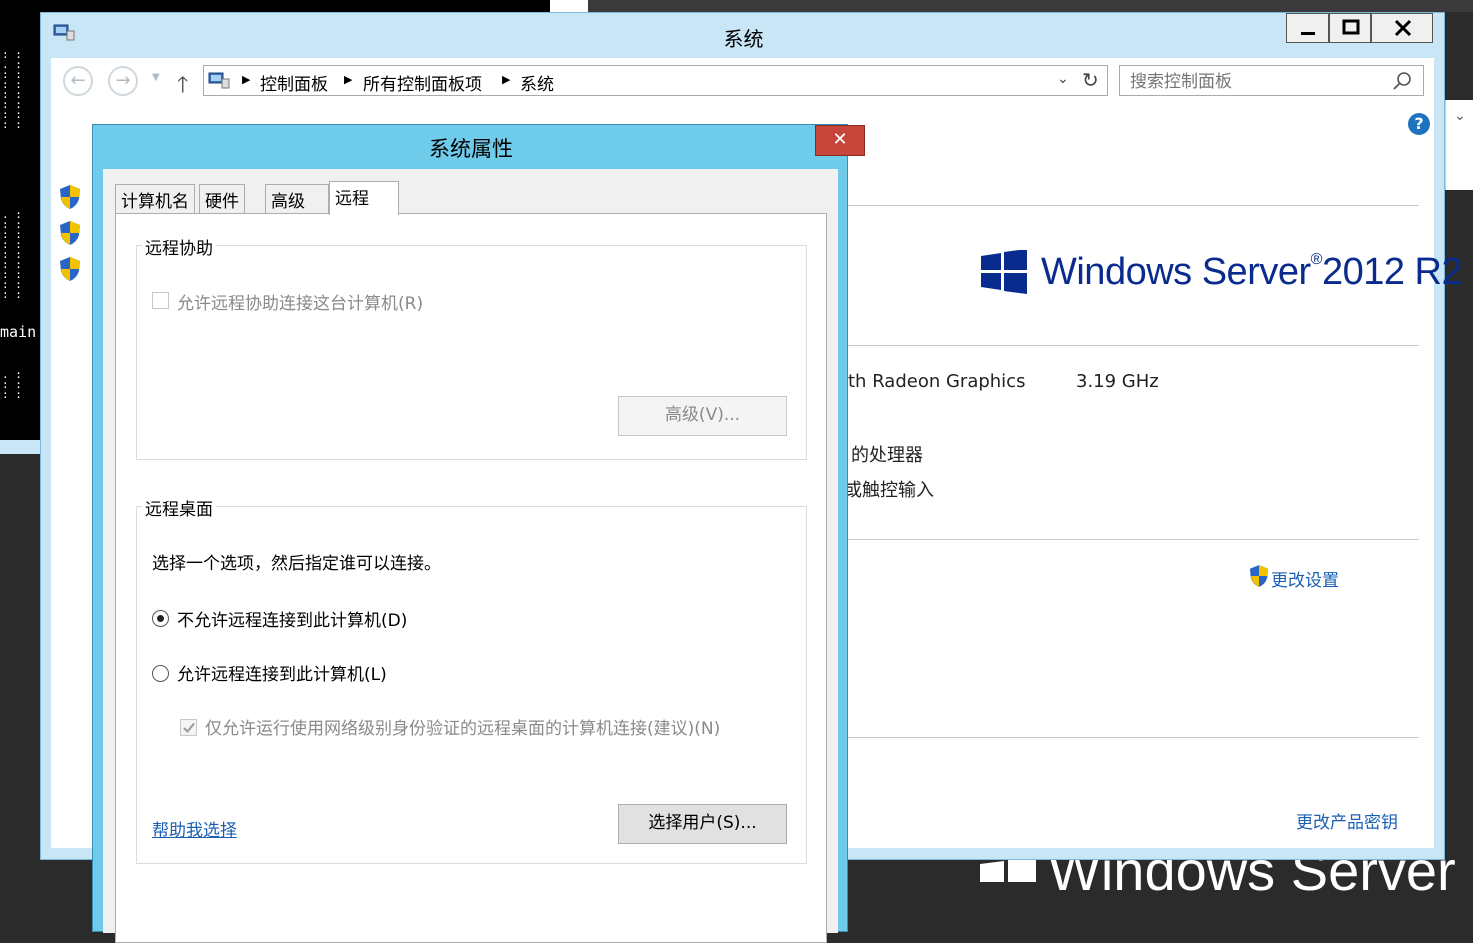  I want to click on background-window-partial: ⌄, so click(1459, 145).